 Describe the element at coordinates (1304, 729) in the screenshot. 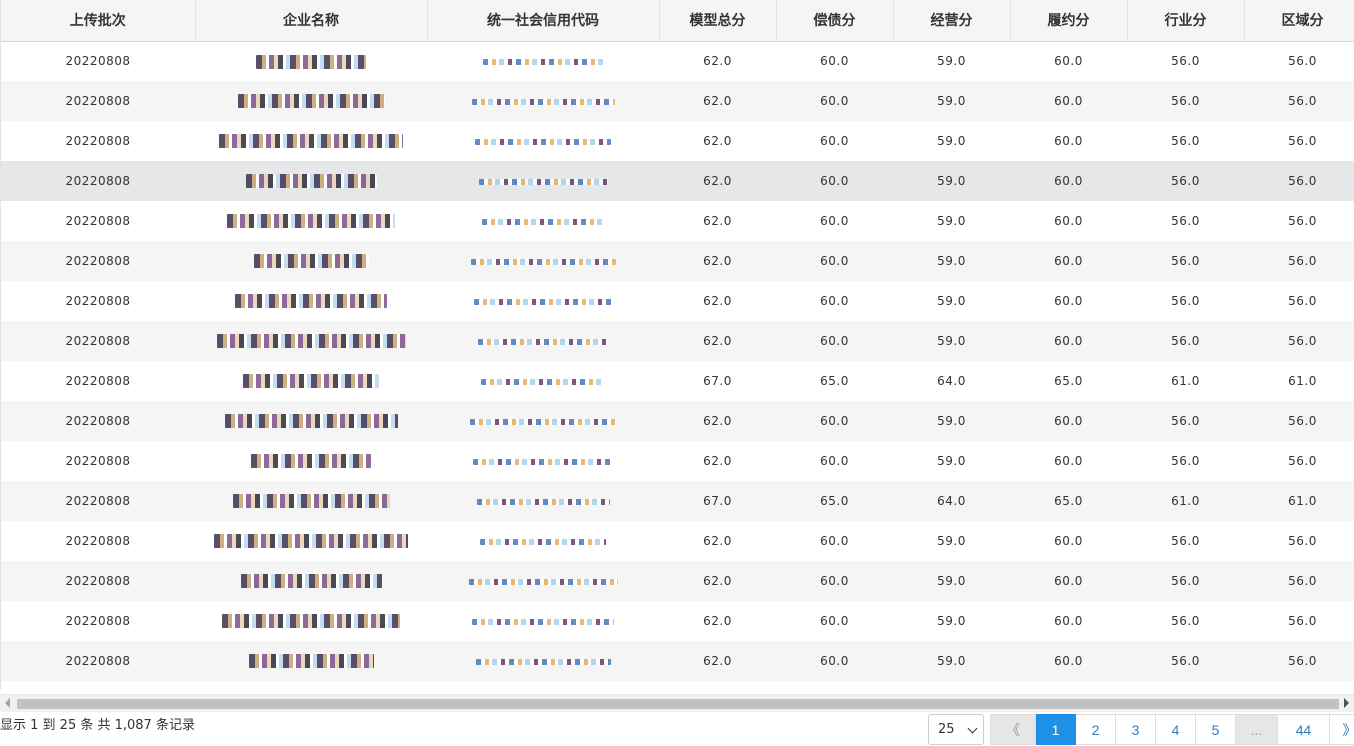

I see `page-button-44: 44` at that location.